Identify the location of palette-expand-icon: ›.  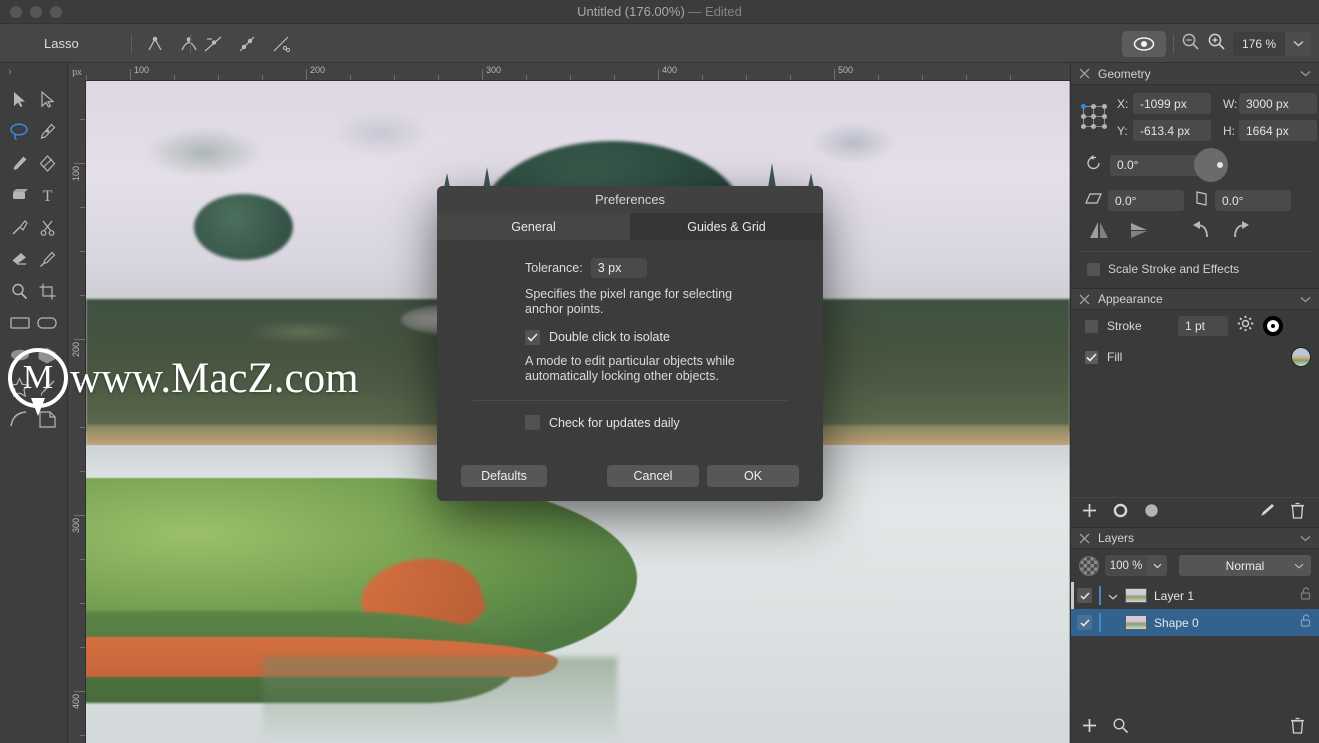
(33, 72).